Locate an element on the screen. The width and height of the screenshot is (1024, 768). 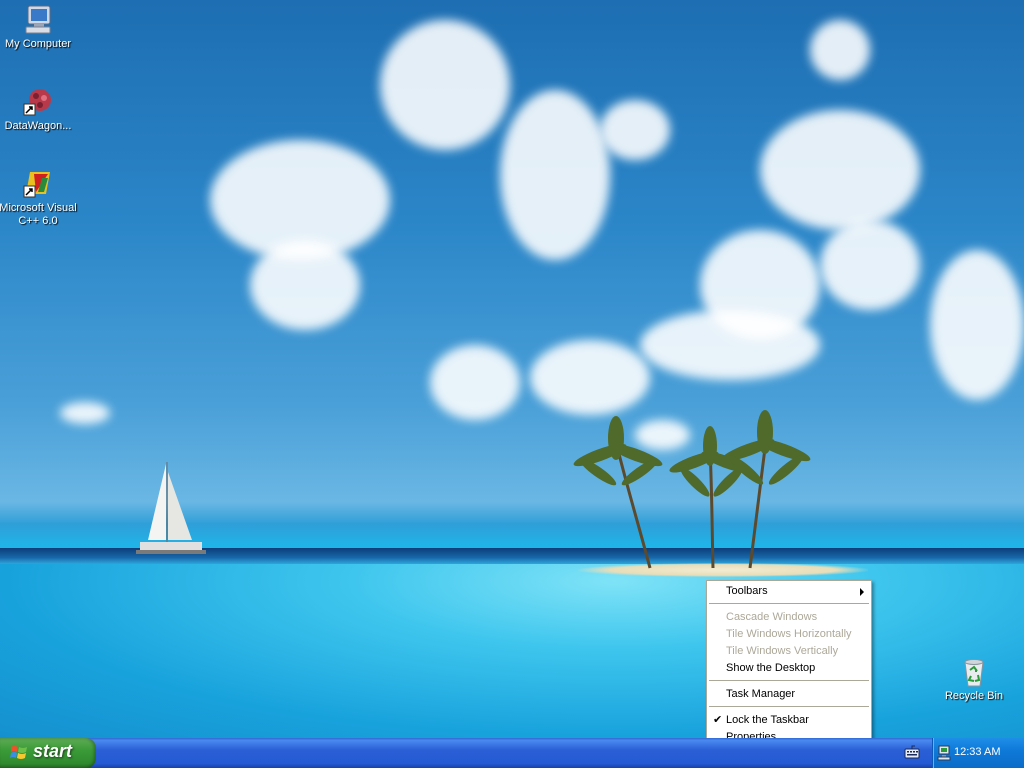
menu-item-label: Lock the Taskbar is located at coordinates (767, 720).